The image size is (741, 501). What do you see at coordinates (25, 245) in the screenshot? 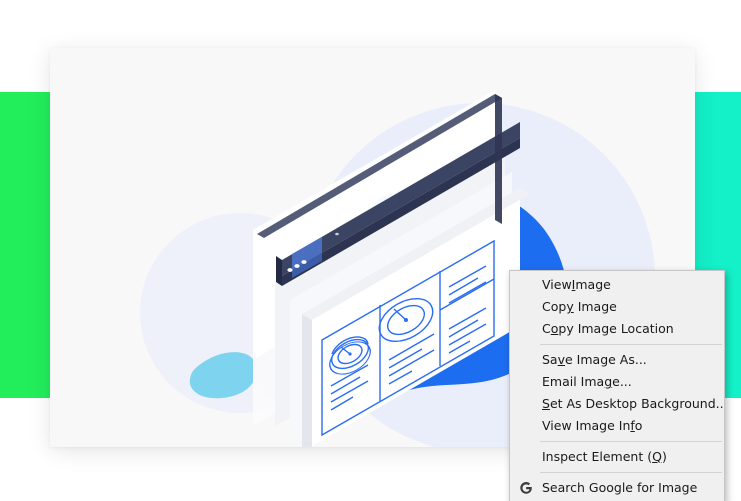
I see `green-accent-bar` at bounding box center [25, 245].